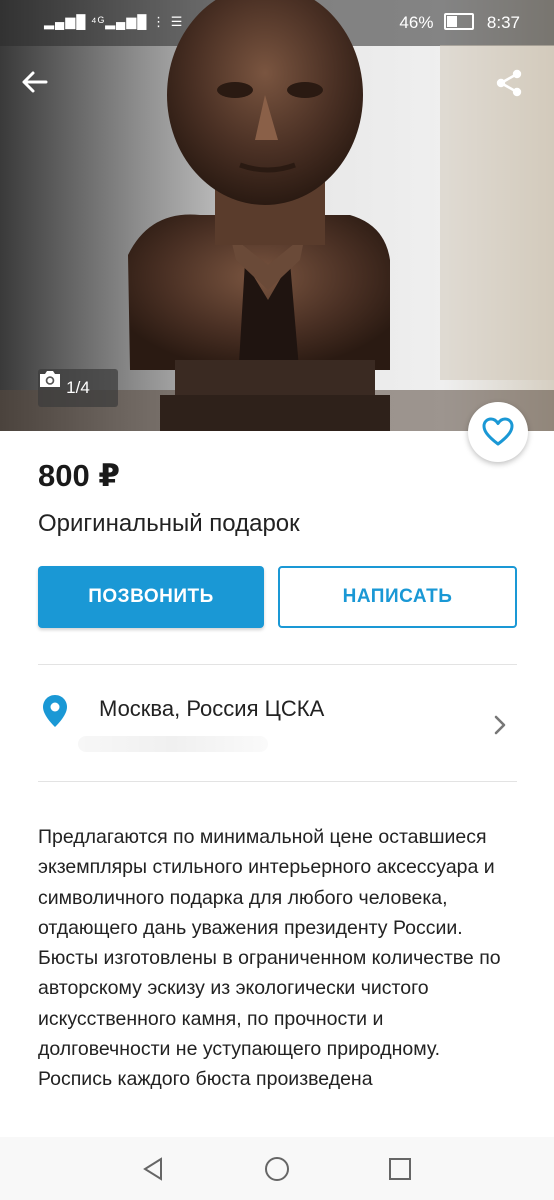 This screenshot has height=1200, width=554. I want to click on nav-home-button, so click(277, 1169).